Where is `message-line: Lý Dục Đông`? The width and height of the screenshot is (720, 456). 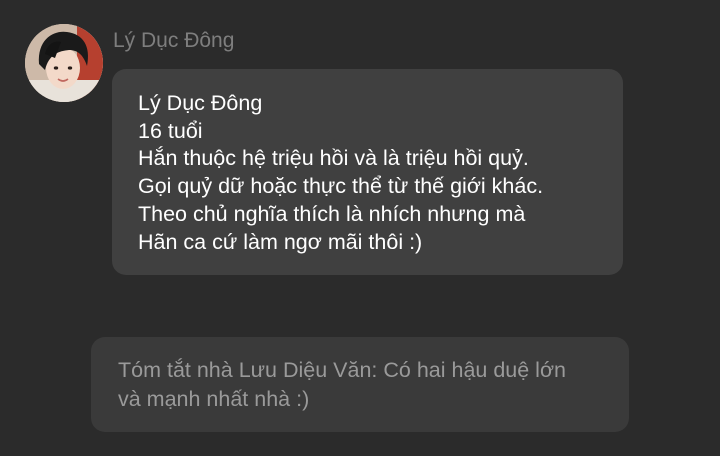 message-line: Lý Dục Đông is located at coordinates (200, 103).